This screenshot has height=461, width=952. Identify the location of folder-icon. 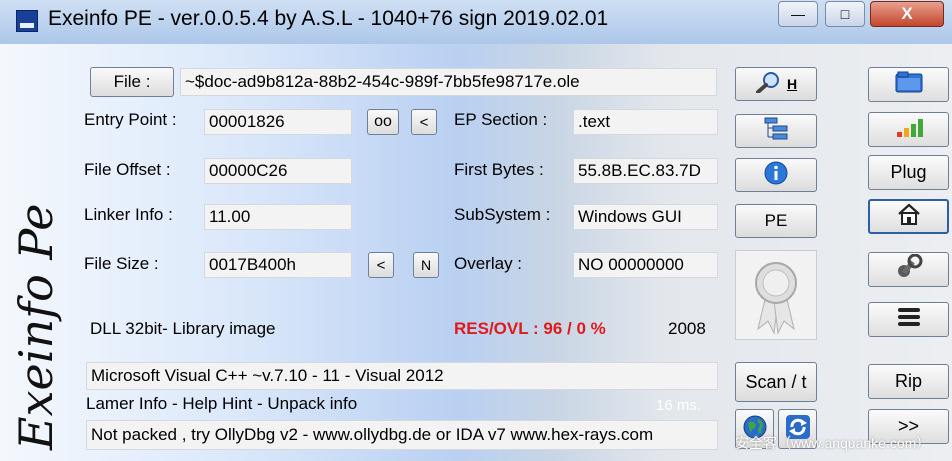
(909, 84).